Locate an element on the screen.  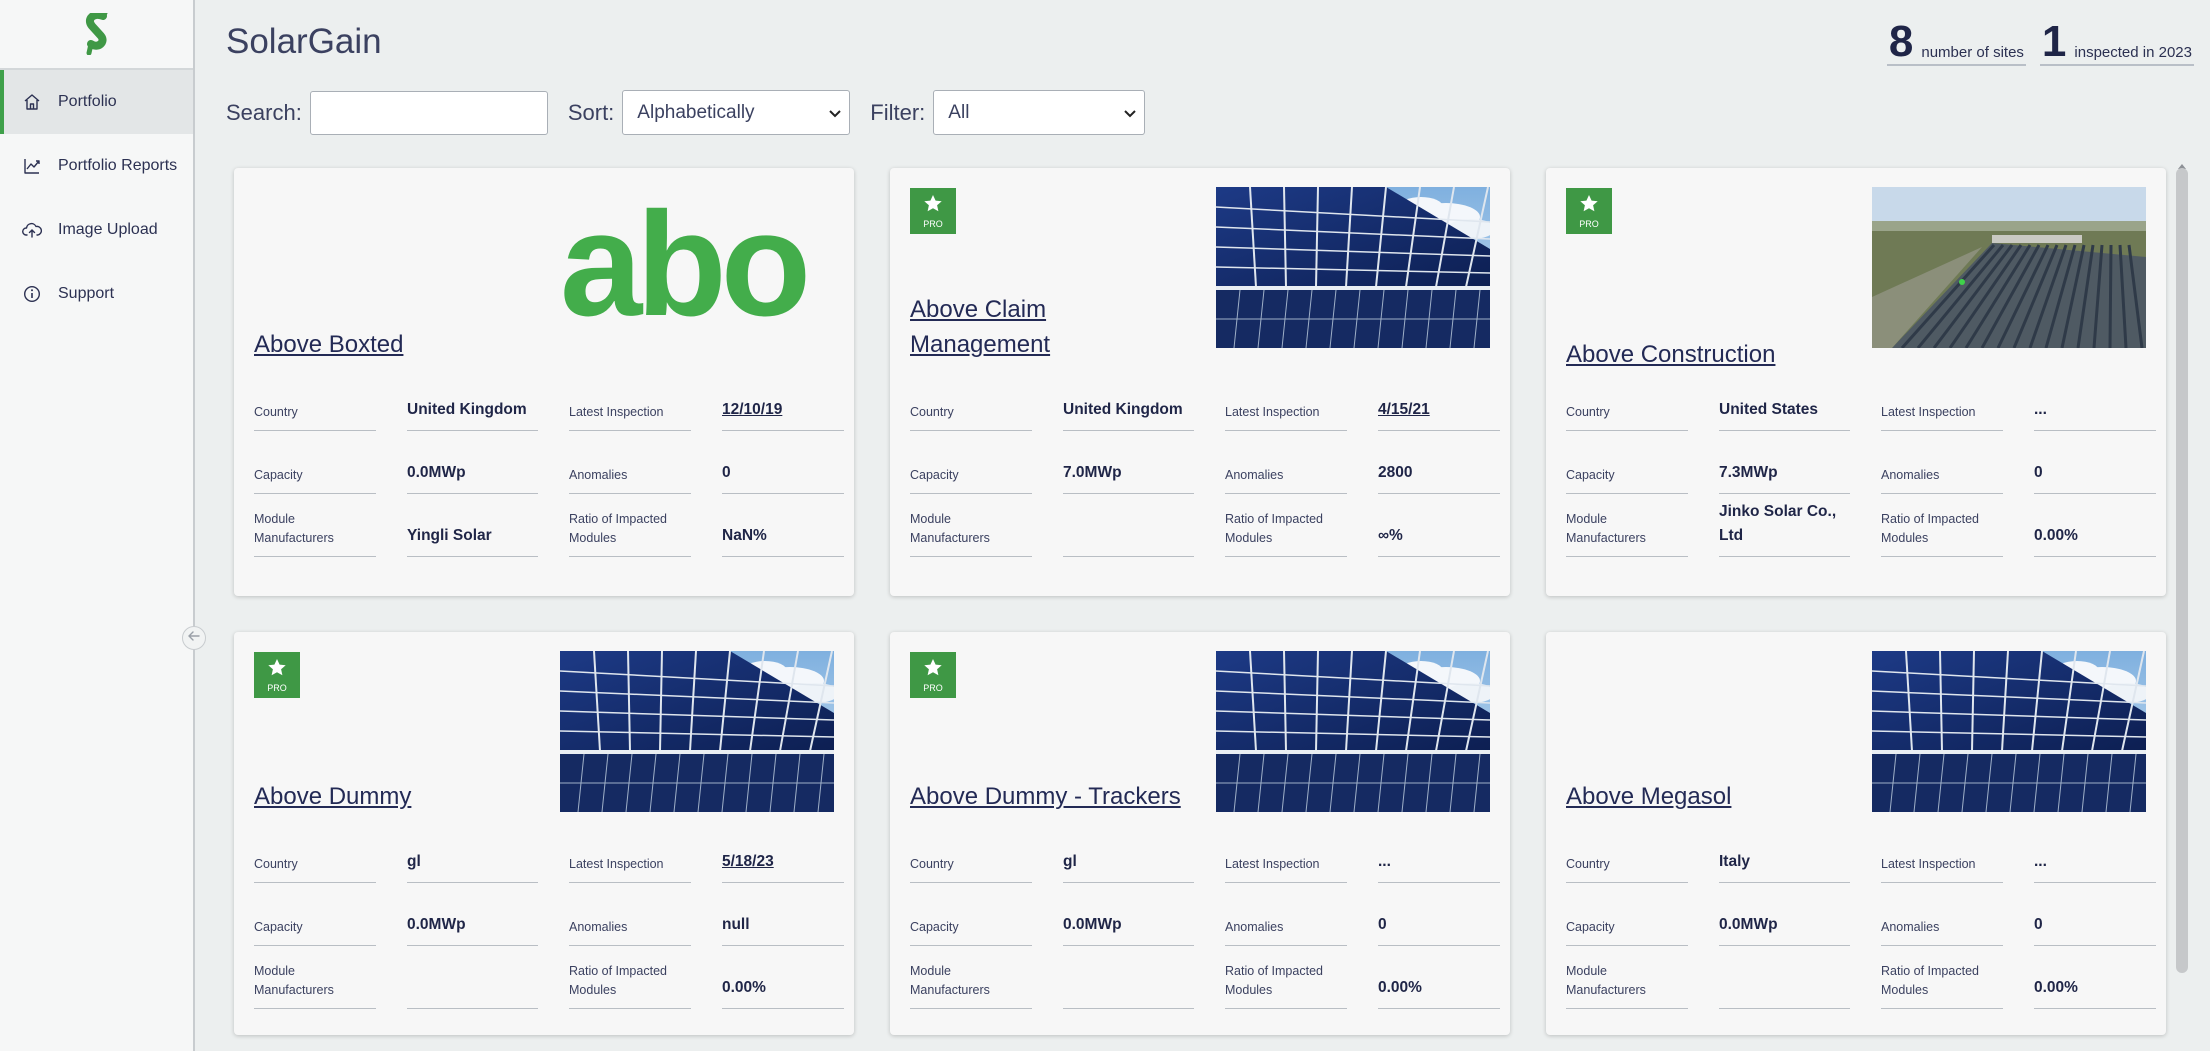
site-card-header: PRO Above Dummy - Trackers is located at coordinates (1200, 726).